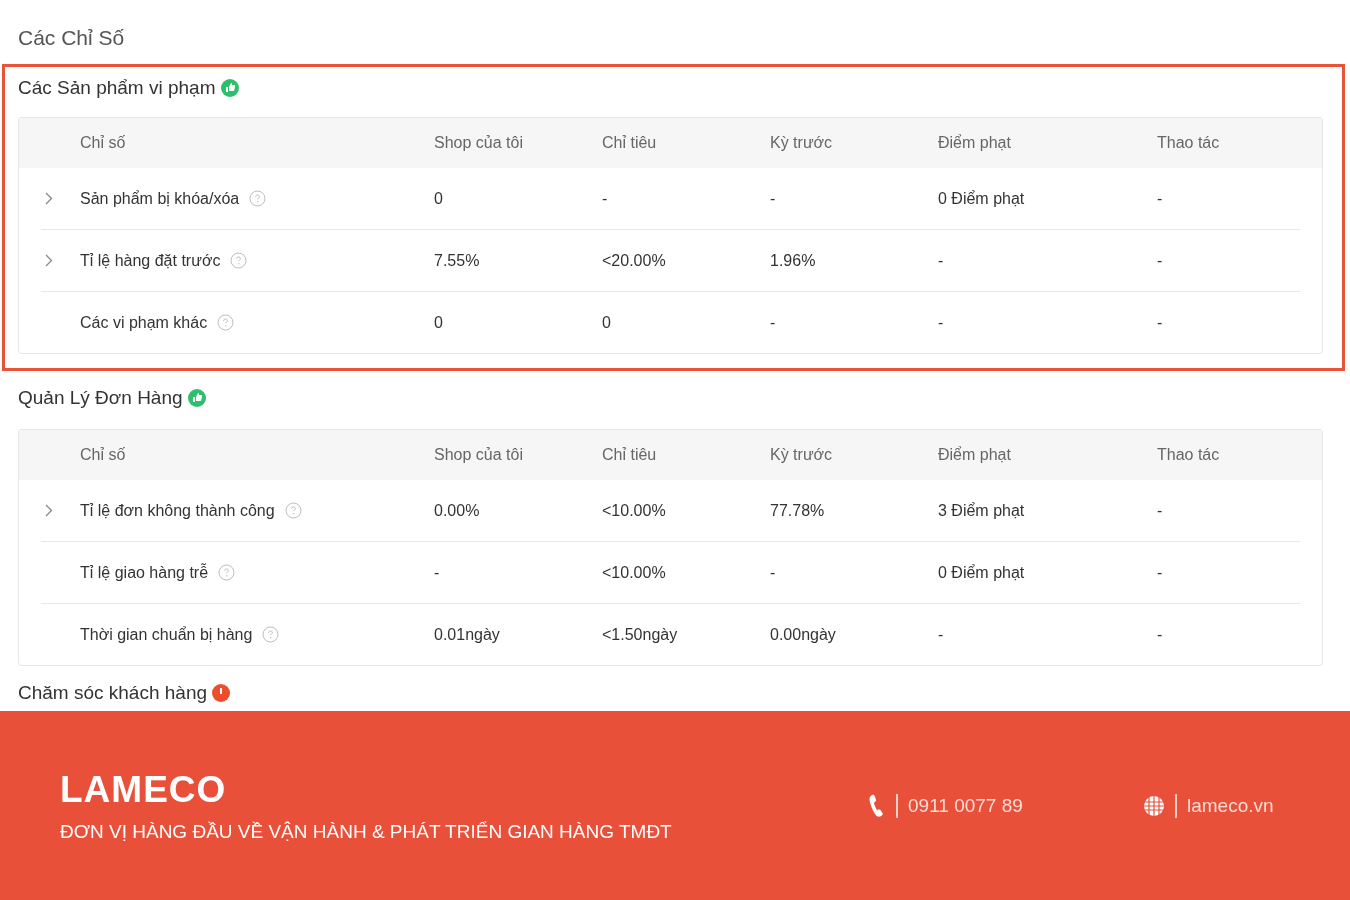 This screenshot has height=900, width=1350. Describe the element at coordinates (117, 88) in the screenshot. I see `section-title: Các Sản phẩm vi phạm` at that location.